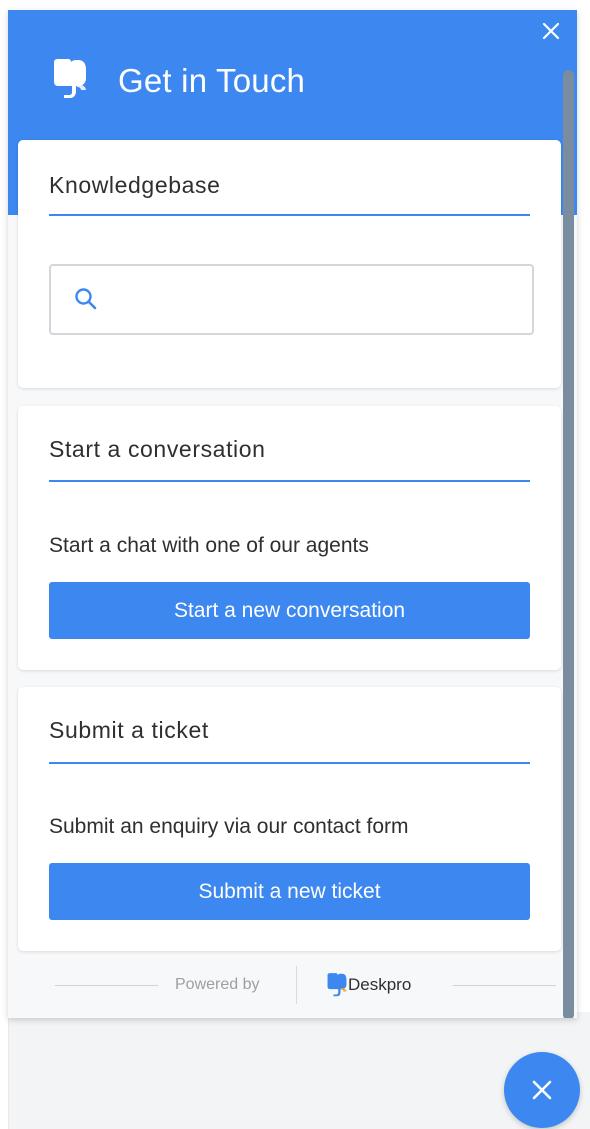 Image resolution: width=590 pixels, height=1129 pixels. What do you see at coordinates (292, 984) in the screenshot?
I see `widget-footer: Powered by Deskpro` at bounding box center [292, 984].